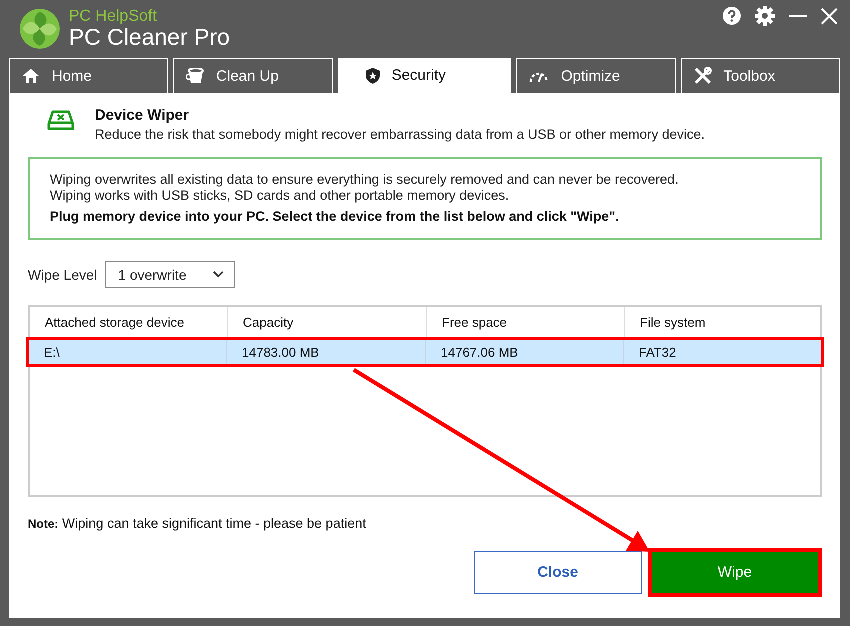 The height and width of the screenshot is (626, 850). I want to click on column-header: File system, so click(673, 323).